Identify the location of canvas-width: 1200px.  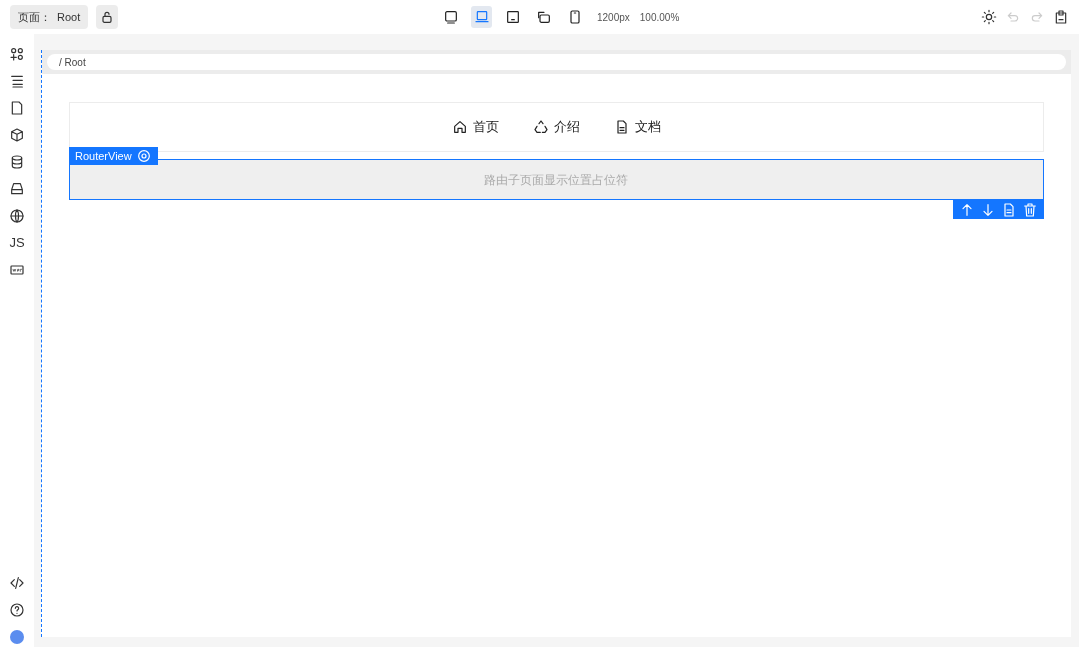
(613, 17).